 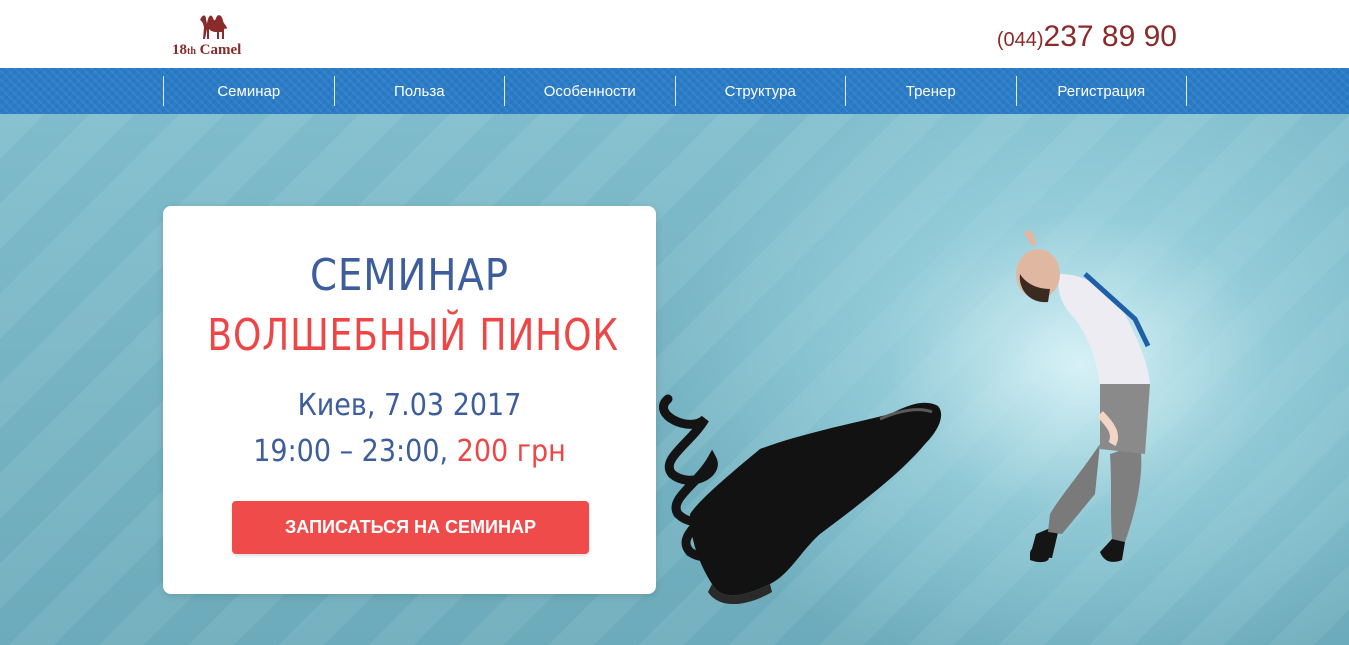 What do you see at coordinates (409, 275) in the screenshot?
I see `seminar-title: СЕМИНАР` at bounding box center [409, 275].